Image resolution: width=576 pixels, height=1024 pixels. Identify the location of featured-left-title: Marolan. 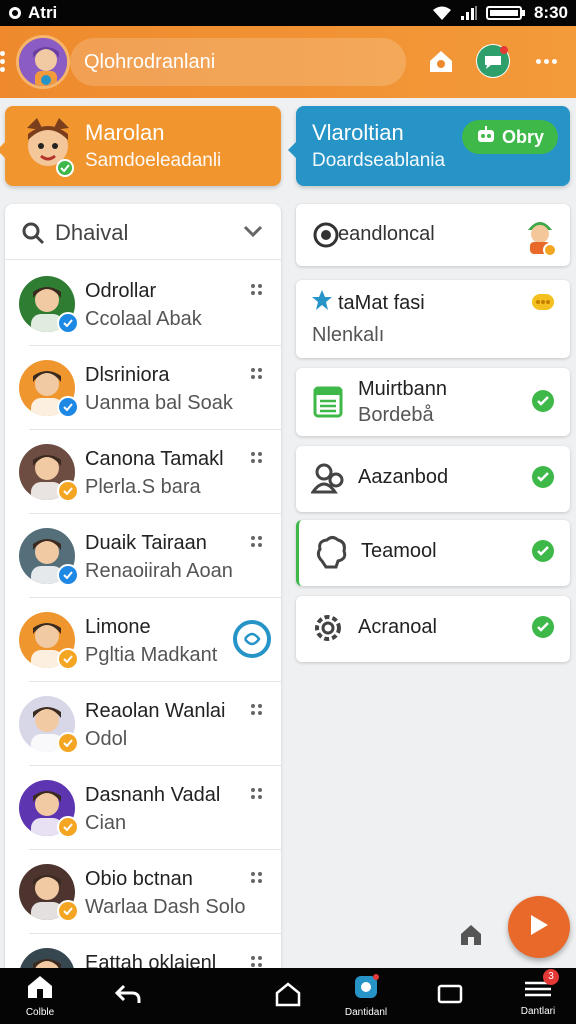
(125, 132).